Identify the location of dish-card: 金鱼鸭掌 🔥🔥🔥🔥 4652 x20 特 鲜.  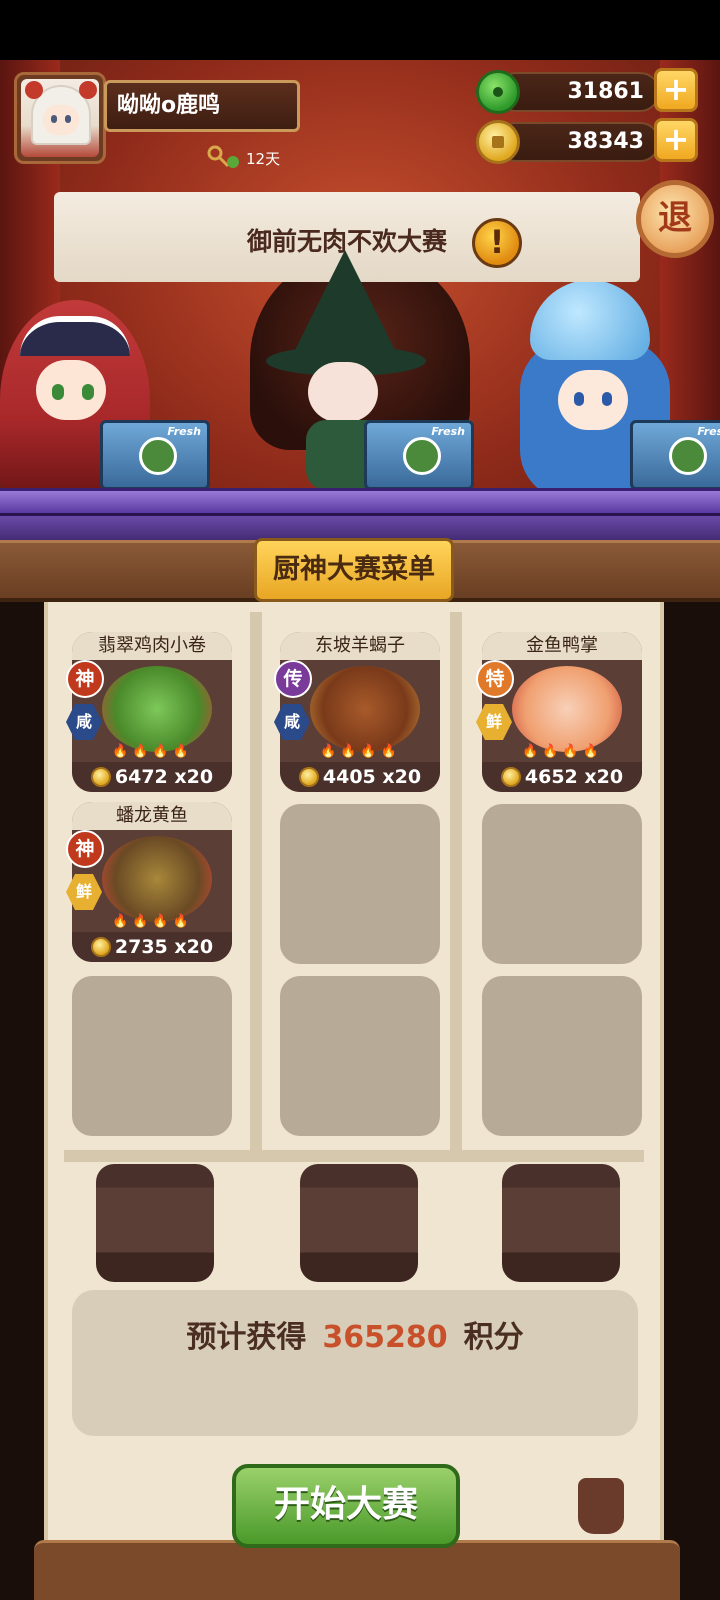
(562, 717).